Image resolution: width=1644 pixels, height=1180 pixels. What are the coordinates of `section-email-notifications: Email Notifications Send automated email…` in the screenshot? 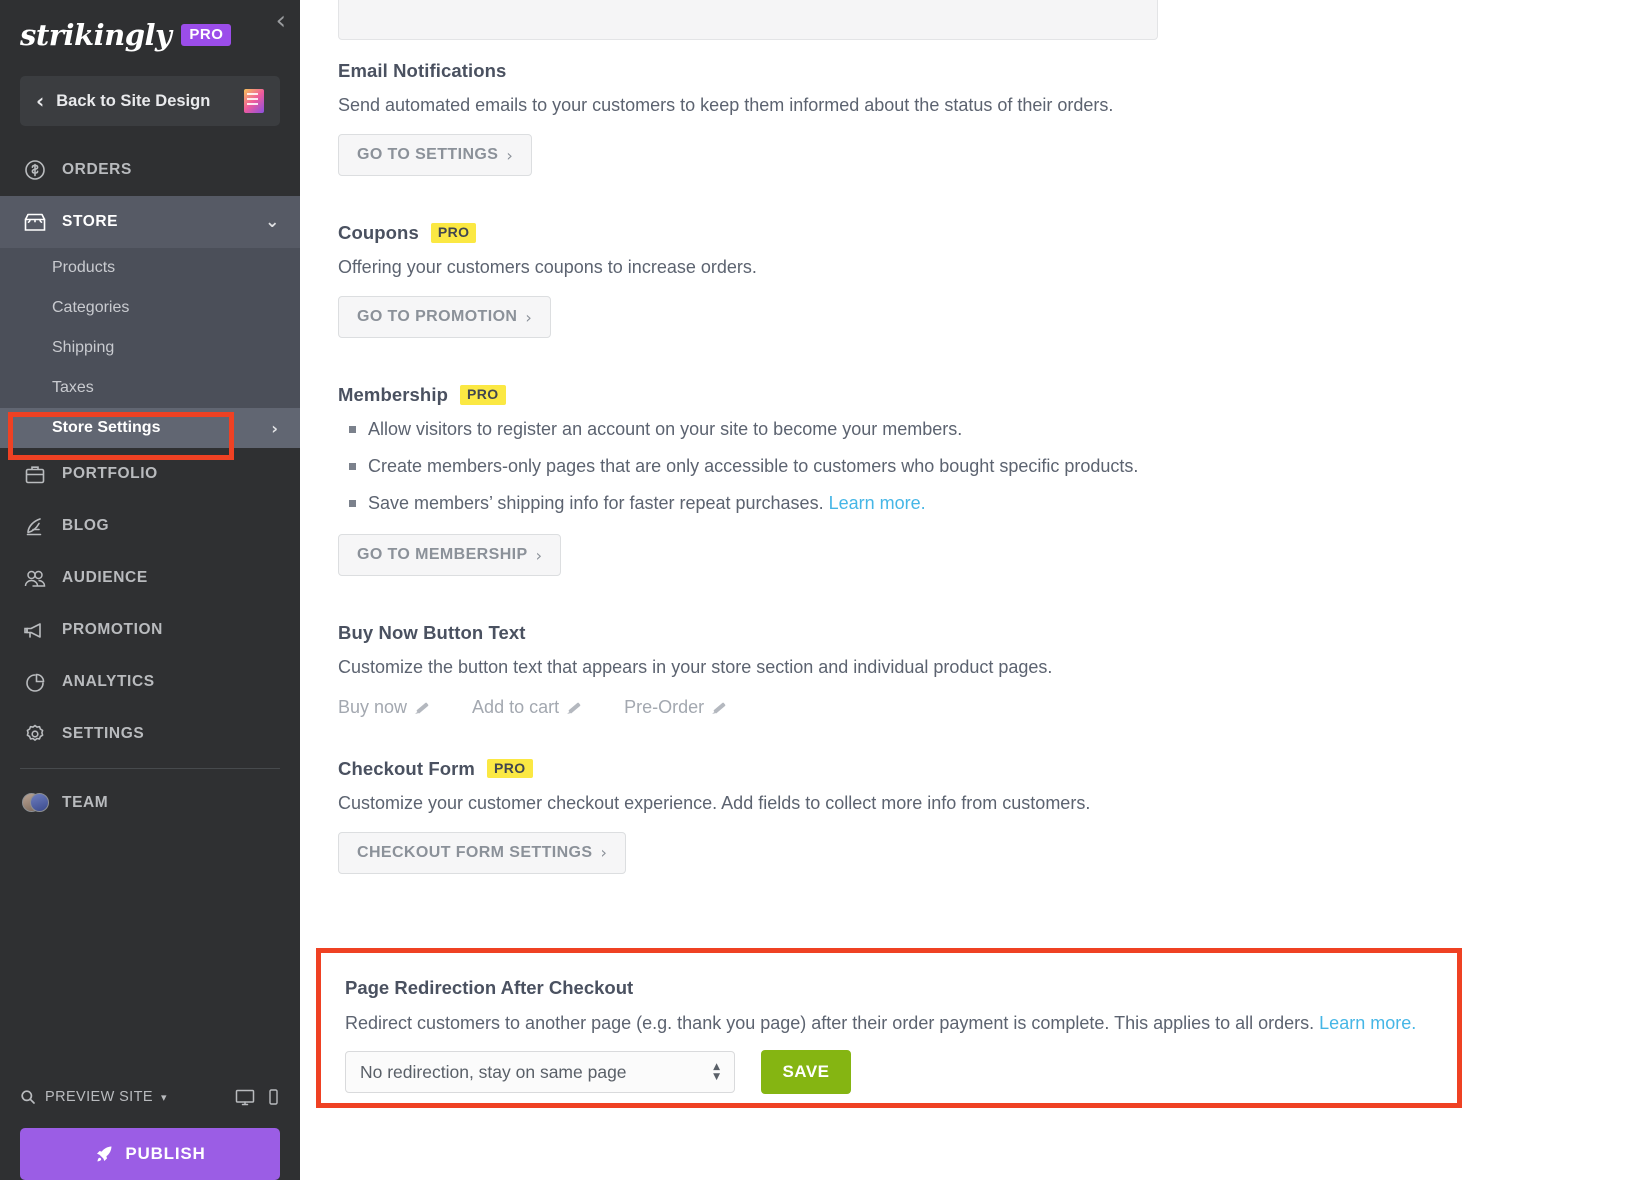 It's located at (973, 118).